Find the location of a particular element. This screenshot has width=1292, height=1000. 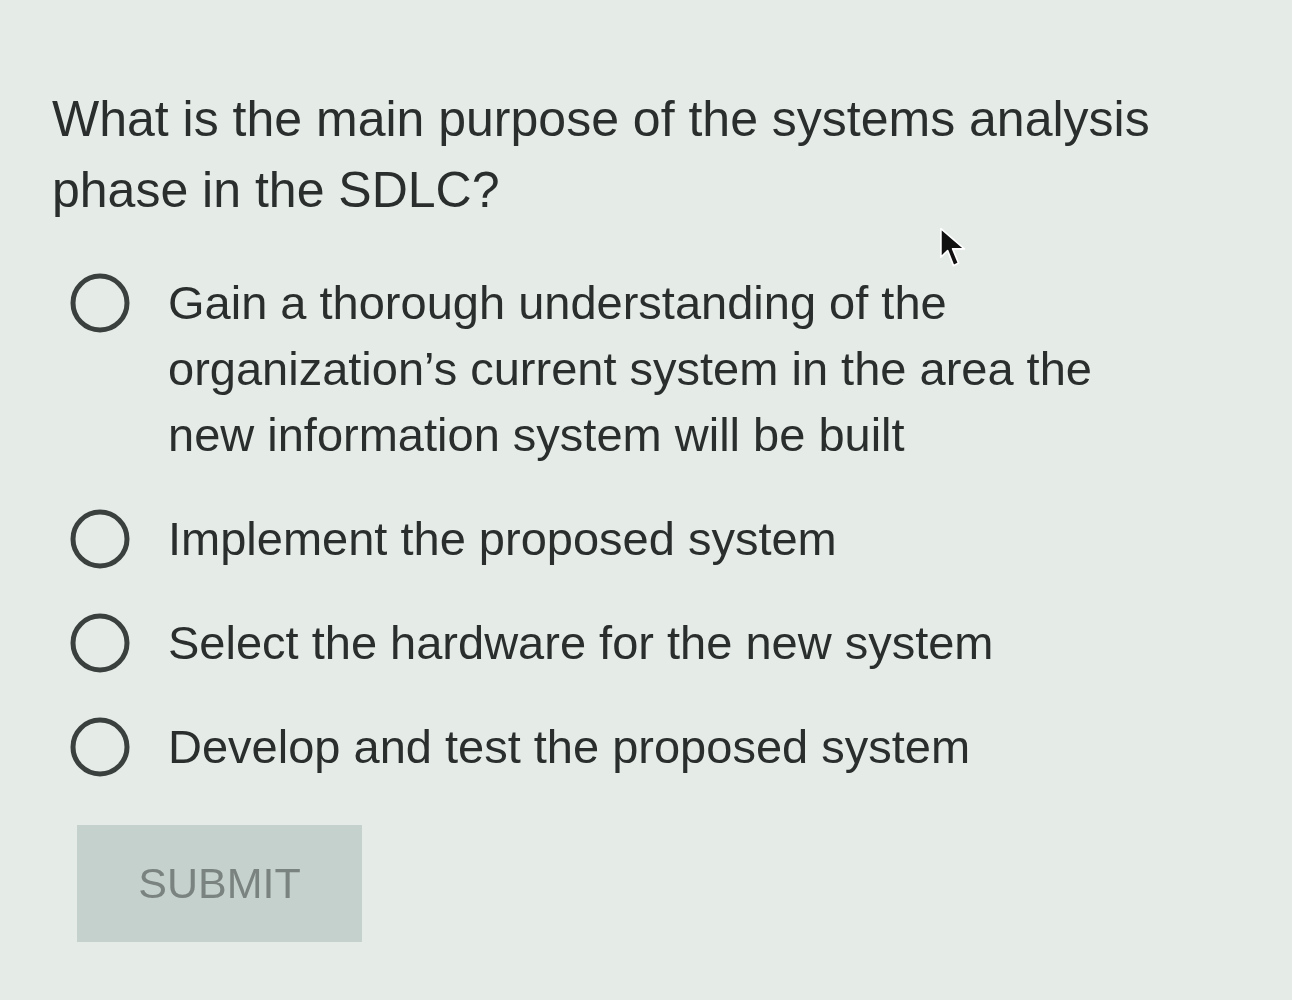

question-text: What is the main purpose of the systems analysis phase in the SDLC? is located at coordinates (601, 155).